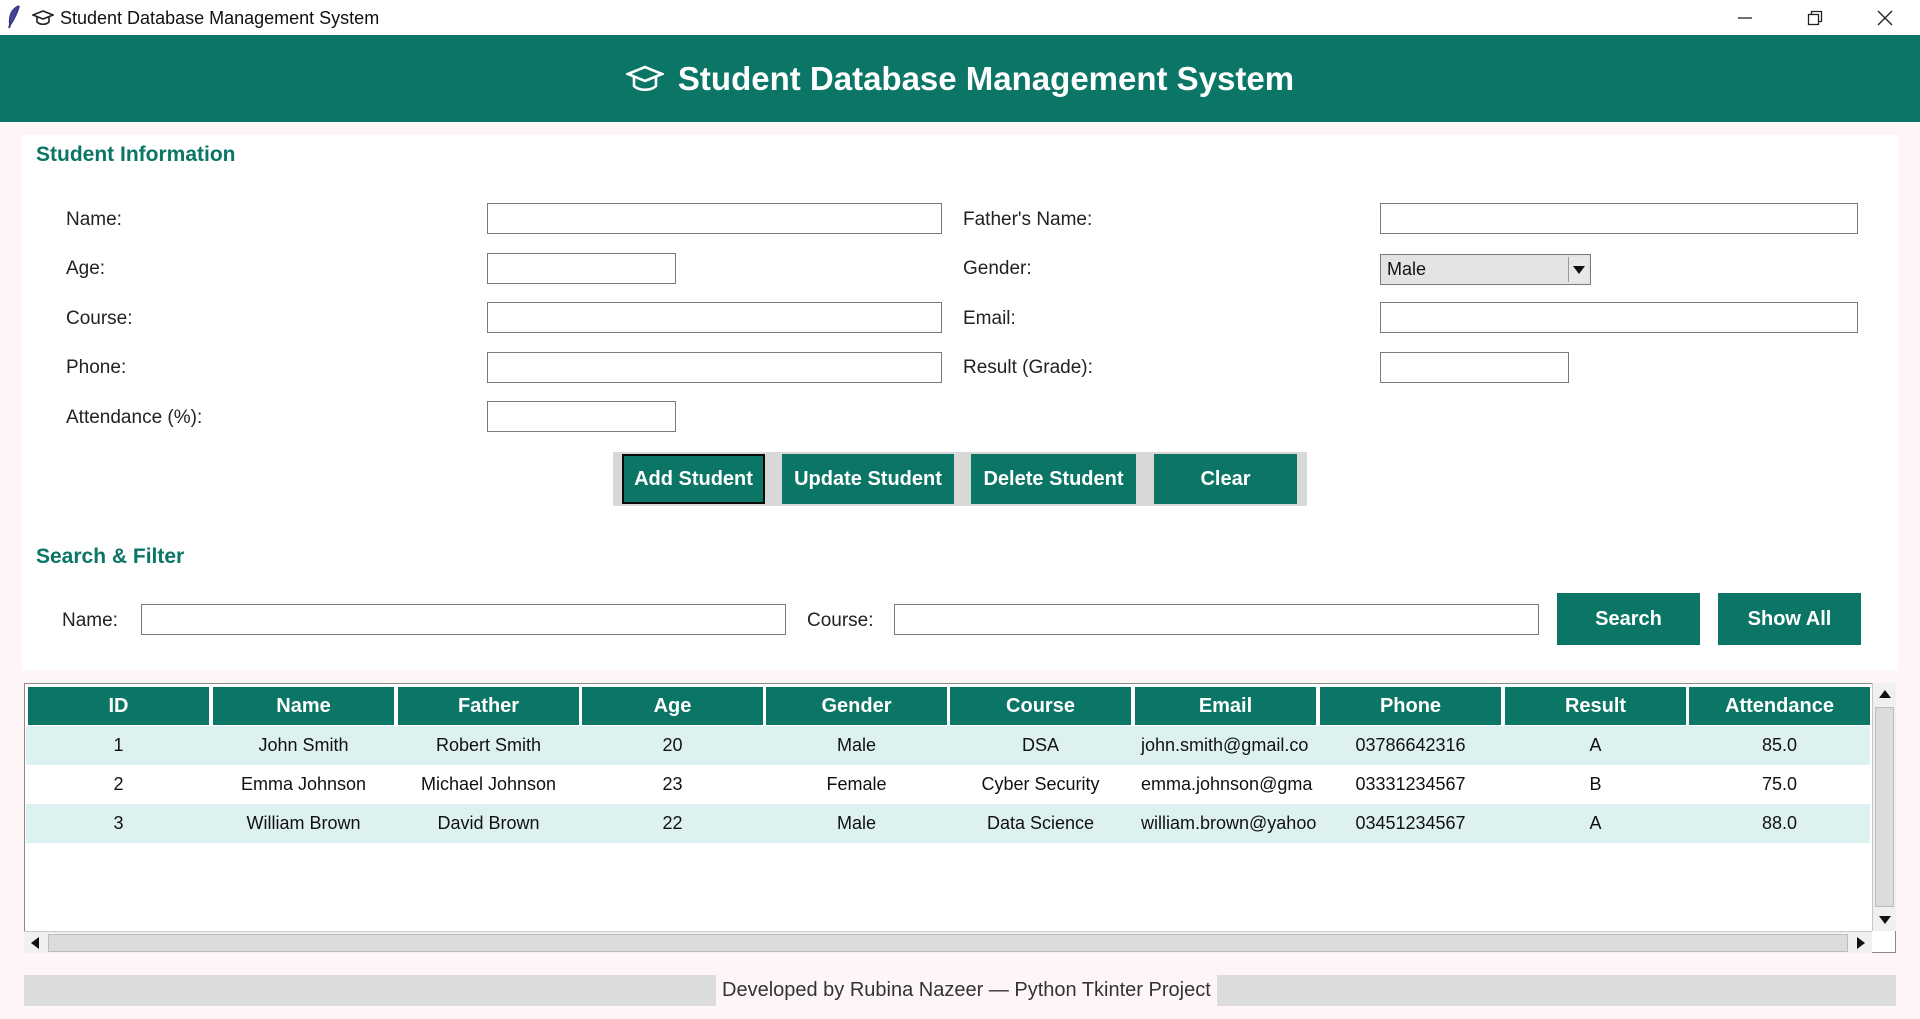  What do you see at coordinates (714, 367) in the screenshot?
I see `phone-input` at bounding box center [714, 367].